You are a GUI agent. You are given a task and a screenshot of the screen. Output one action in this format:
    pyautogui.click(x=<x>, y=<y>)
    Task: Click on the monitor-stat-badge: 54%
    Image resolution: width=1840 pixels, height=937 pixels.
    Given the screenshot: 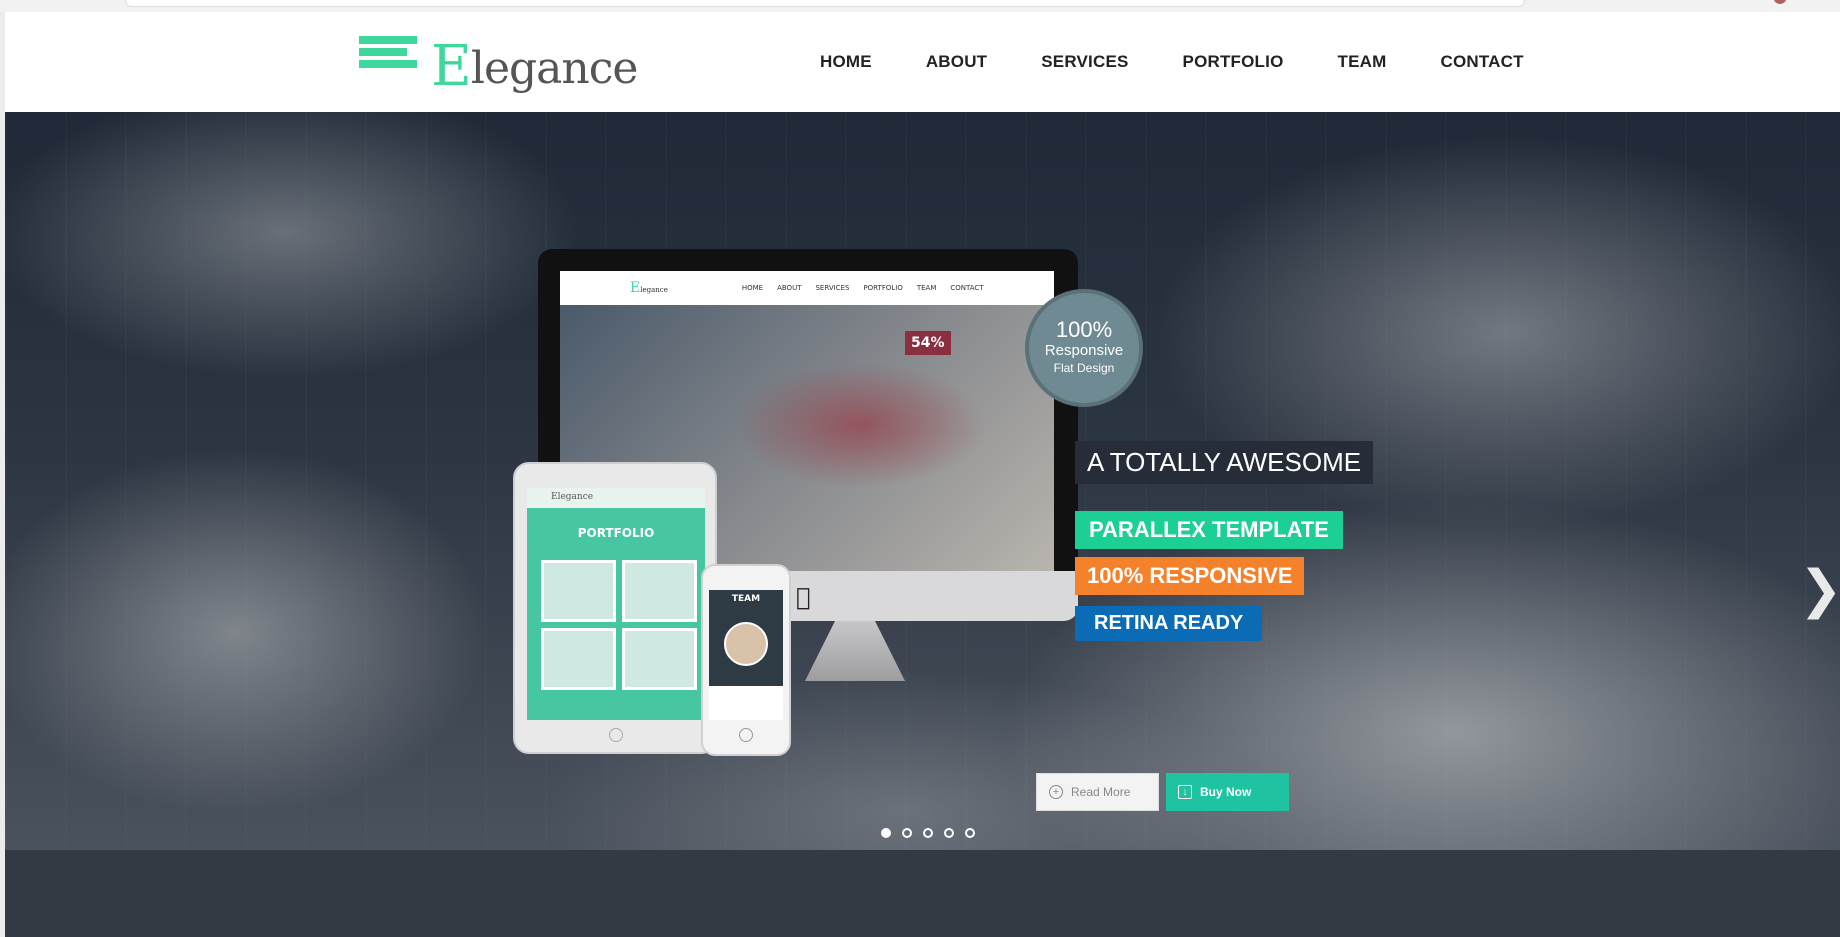 What is the action you would take?
    pyautogui.click(x=928, y=343)
    